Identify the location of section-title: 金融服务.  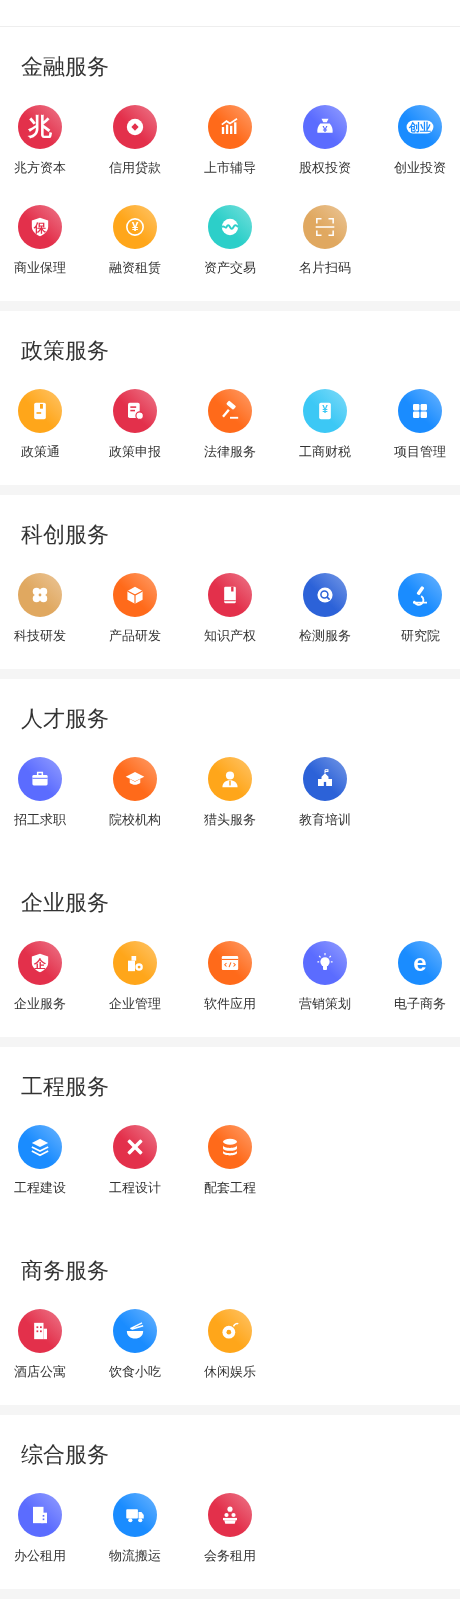
(65, 67).